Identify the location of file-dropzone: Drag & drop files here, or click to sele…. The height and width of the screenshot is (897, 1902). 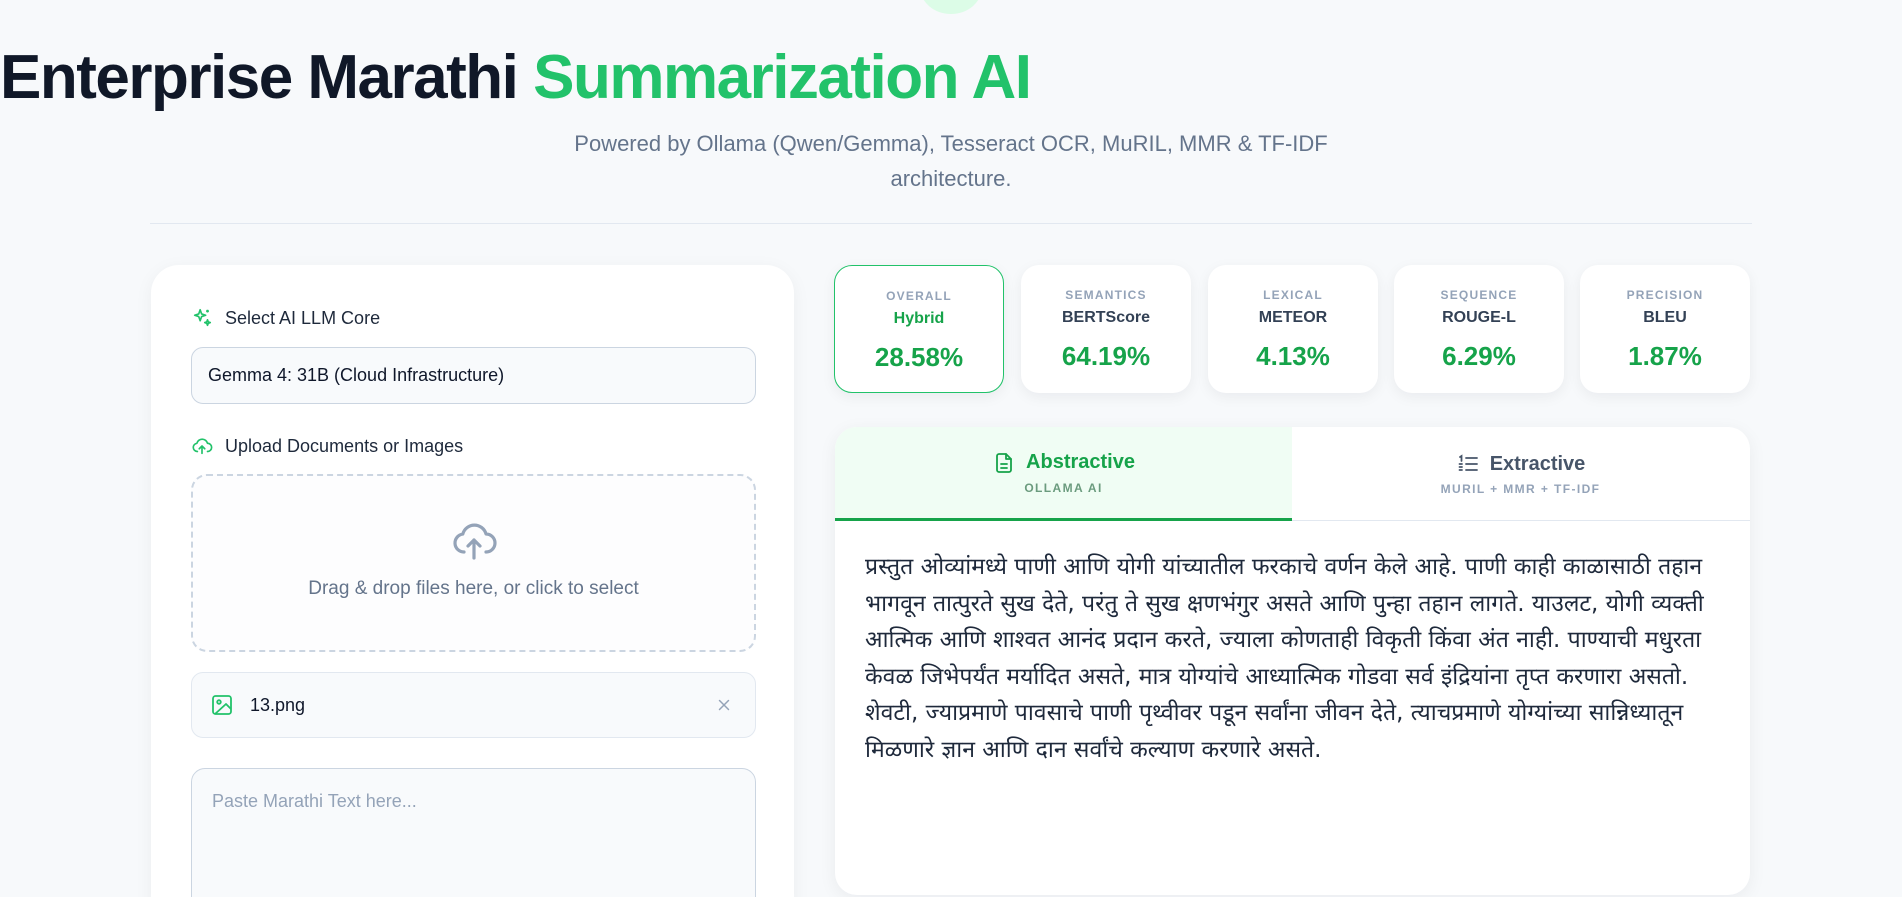
(473, 563).